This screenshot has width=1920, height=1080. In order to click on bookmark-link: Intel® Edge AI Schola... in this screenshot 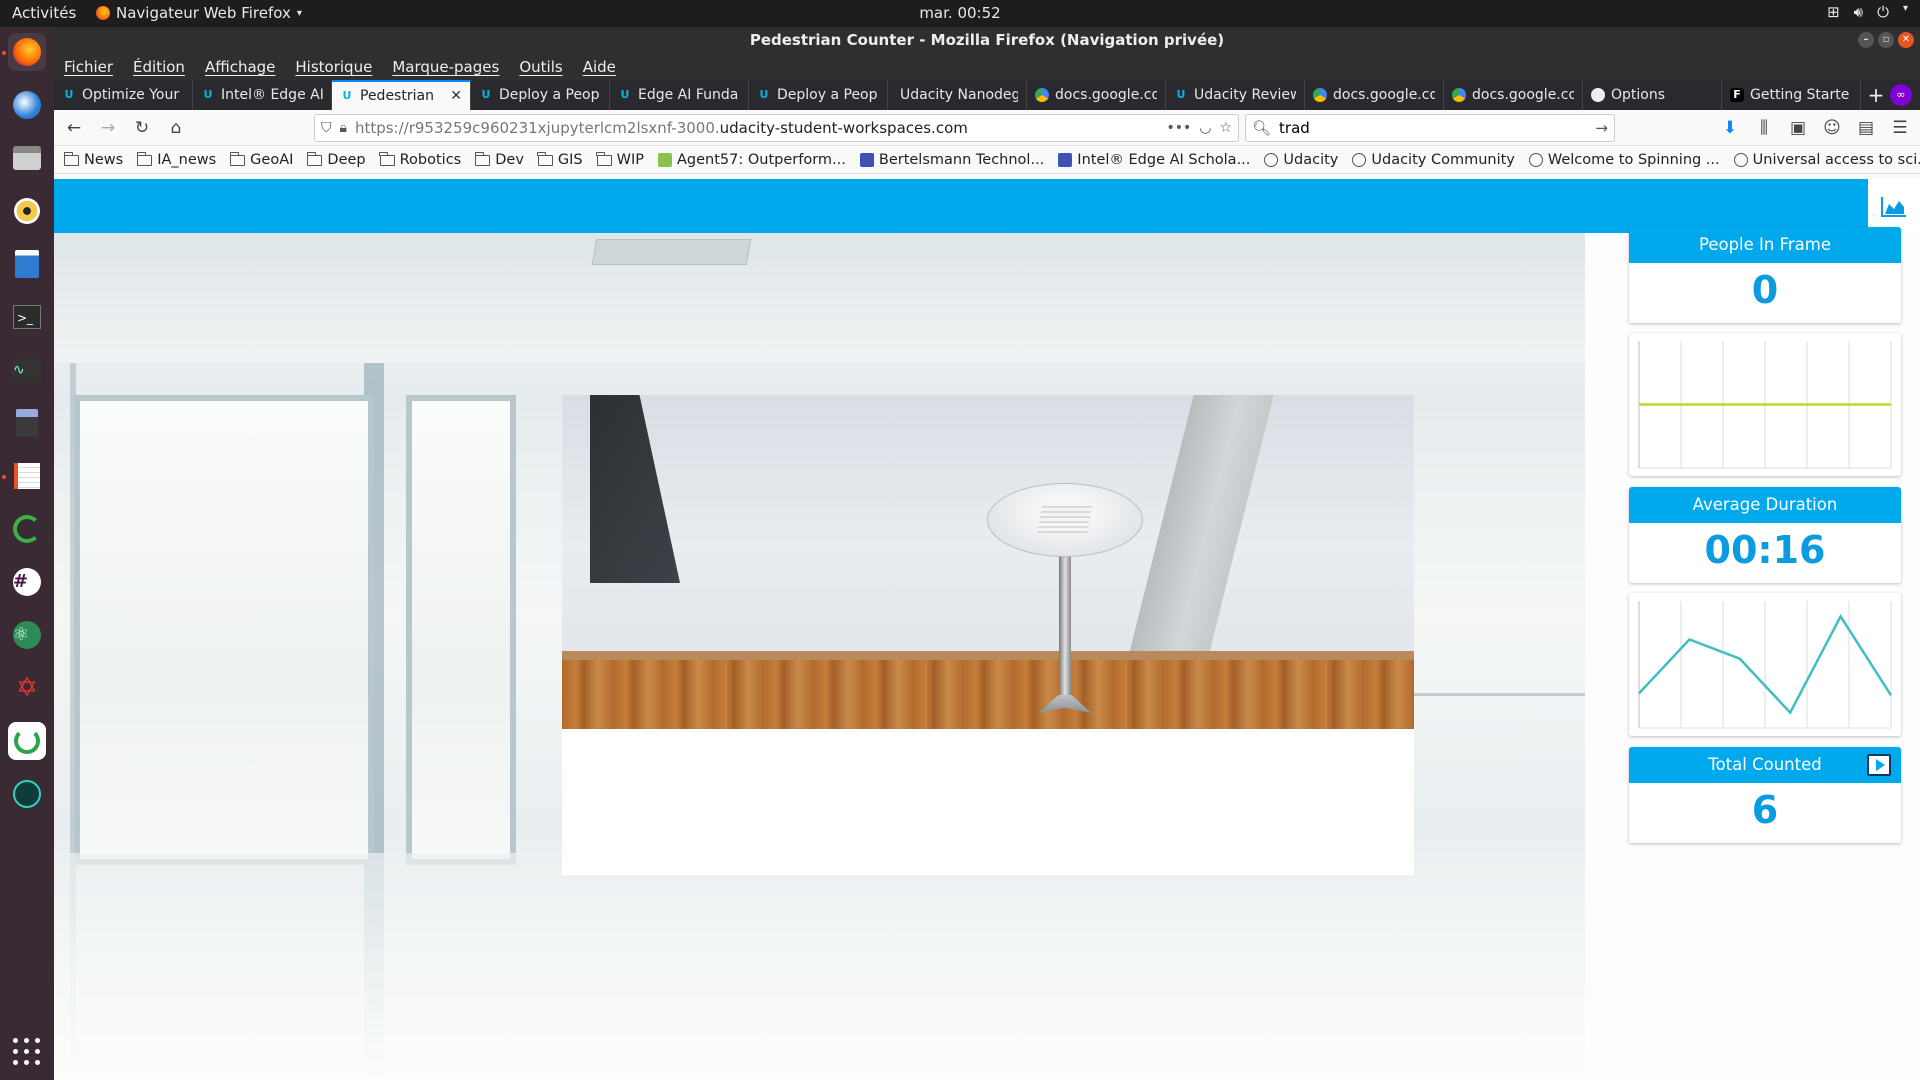, I will do `click(1154, 160)`.